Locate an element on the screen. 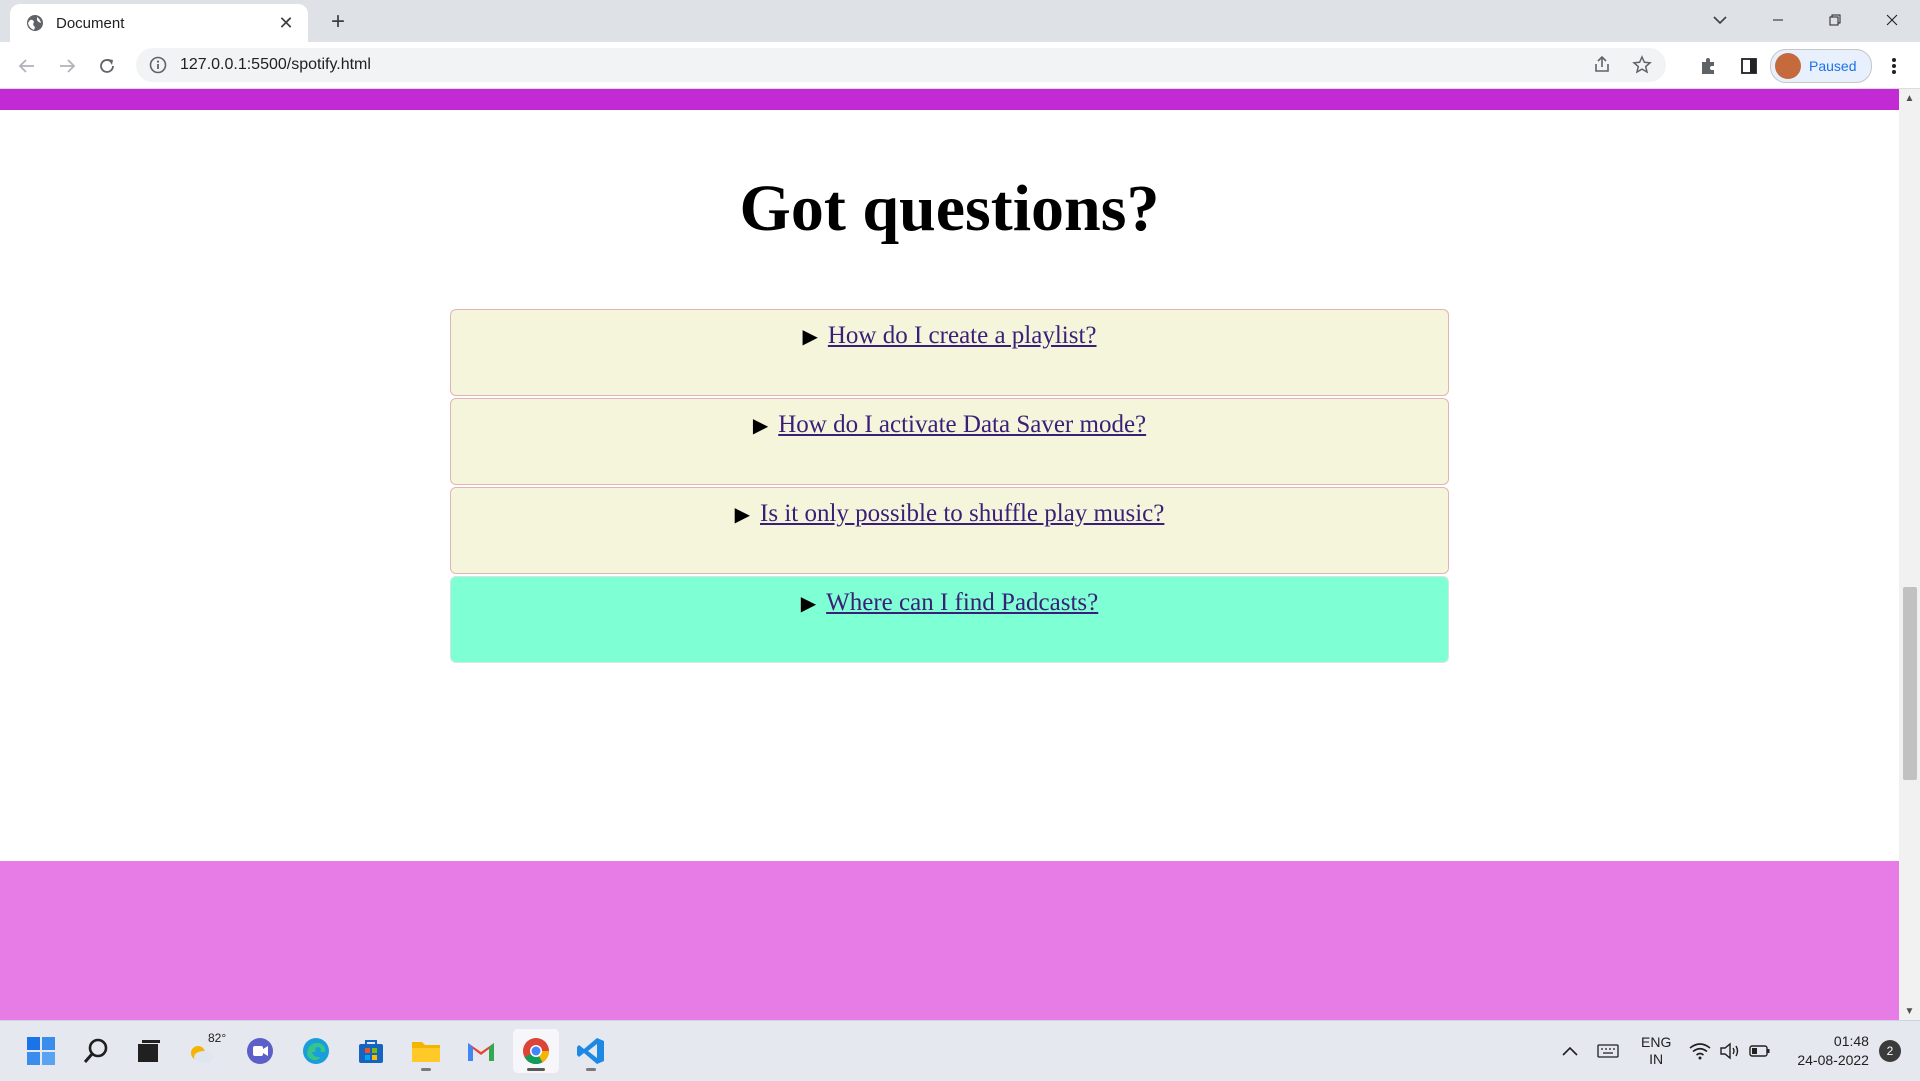  faq-summary: ▶ How do I activate Data Saver mode? is located at coordinates (949, 425).